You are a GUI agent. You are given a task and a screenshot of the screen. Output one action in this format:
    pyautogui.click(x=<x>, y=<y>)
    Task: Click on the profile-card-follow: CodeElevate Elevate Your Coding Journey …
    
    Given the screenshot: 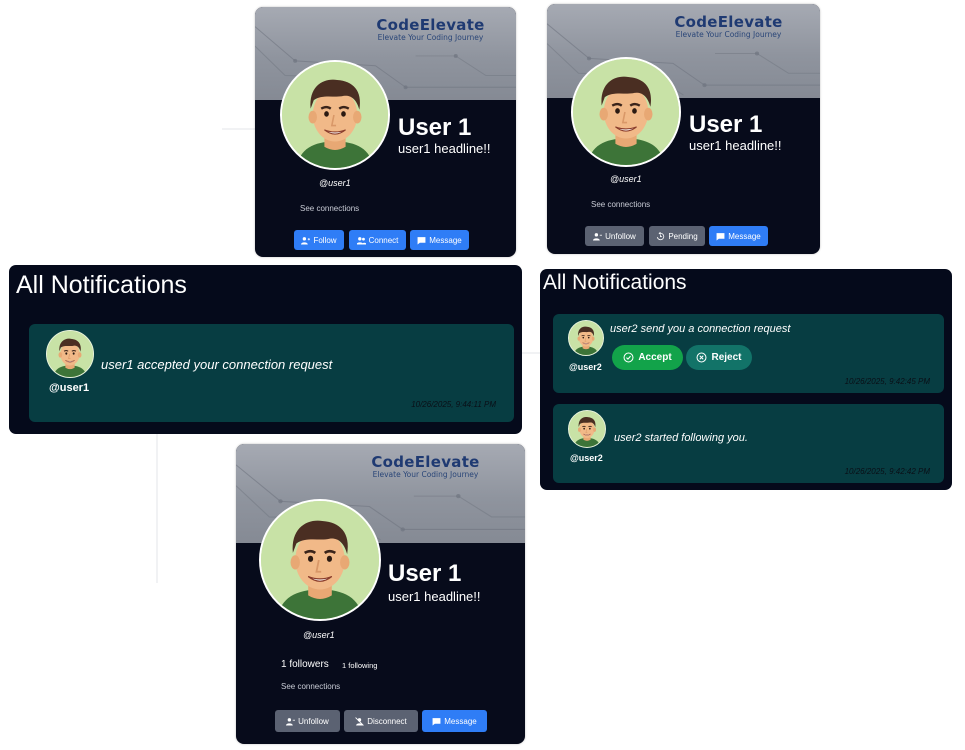 What is the action you would take?
    pyautogui.click(x=385, y=132)
    